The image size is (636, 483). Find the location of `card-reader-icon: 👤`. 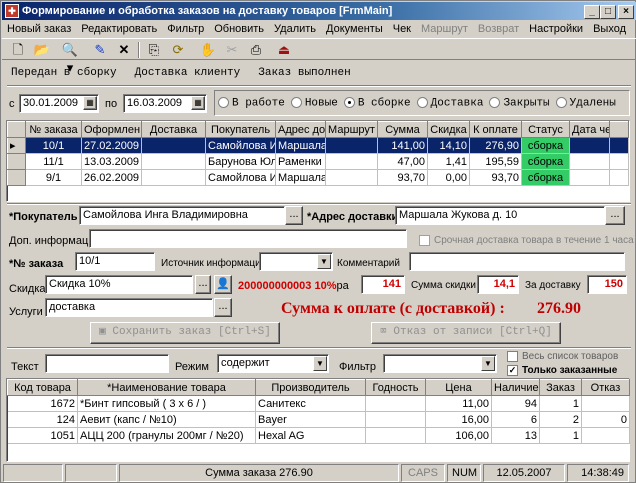

card-reader-icon: 👤 is located at coordinates (223, 284).